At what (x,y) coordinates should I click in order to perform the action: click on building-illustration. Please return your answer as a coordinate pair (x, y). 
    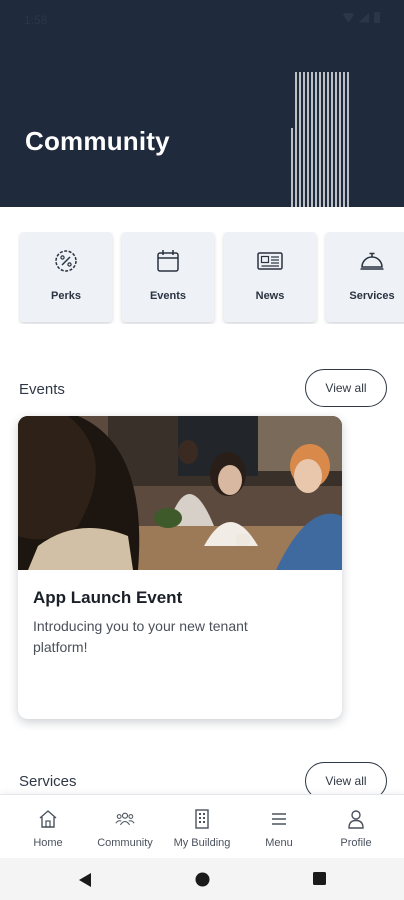
    Looking at the image, I should click on (320, 139).